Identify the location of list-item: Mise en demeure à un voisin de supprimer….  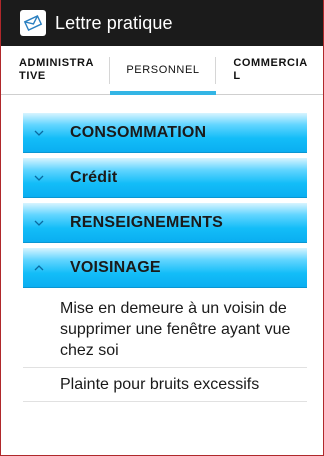
(165, 330).